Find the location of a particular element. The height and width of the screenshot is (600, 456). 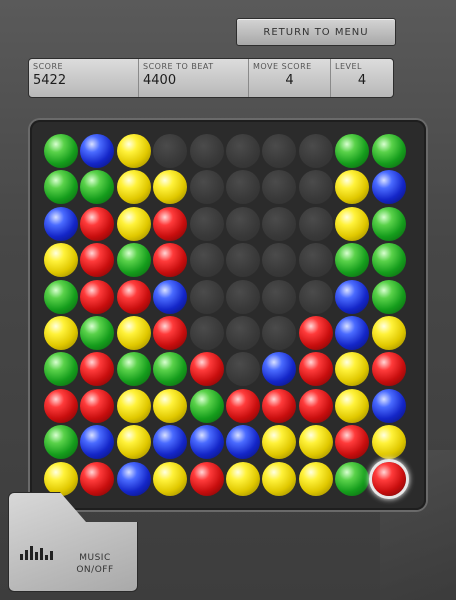

equalizer-icon is located at coordinates (39, 553).